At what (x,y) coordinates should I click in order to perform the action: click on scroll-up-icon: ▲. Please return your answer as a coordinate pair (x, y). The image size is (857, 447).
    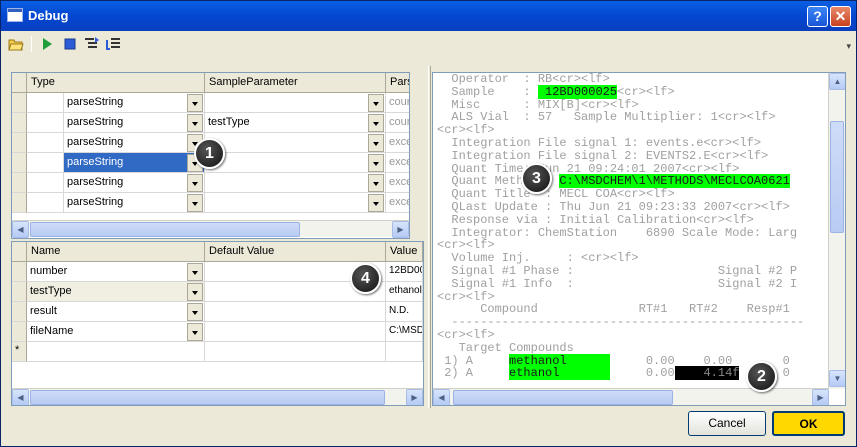
    Looking at the image, I should click on (837, 81).